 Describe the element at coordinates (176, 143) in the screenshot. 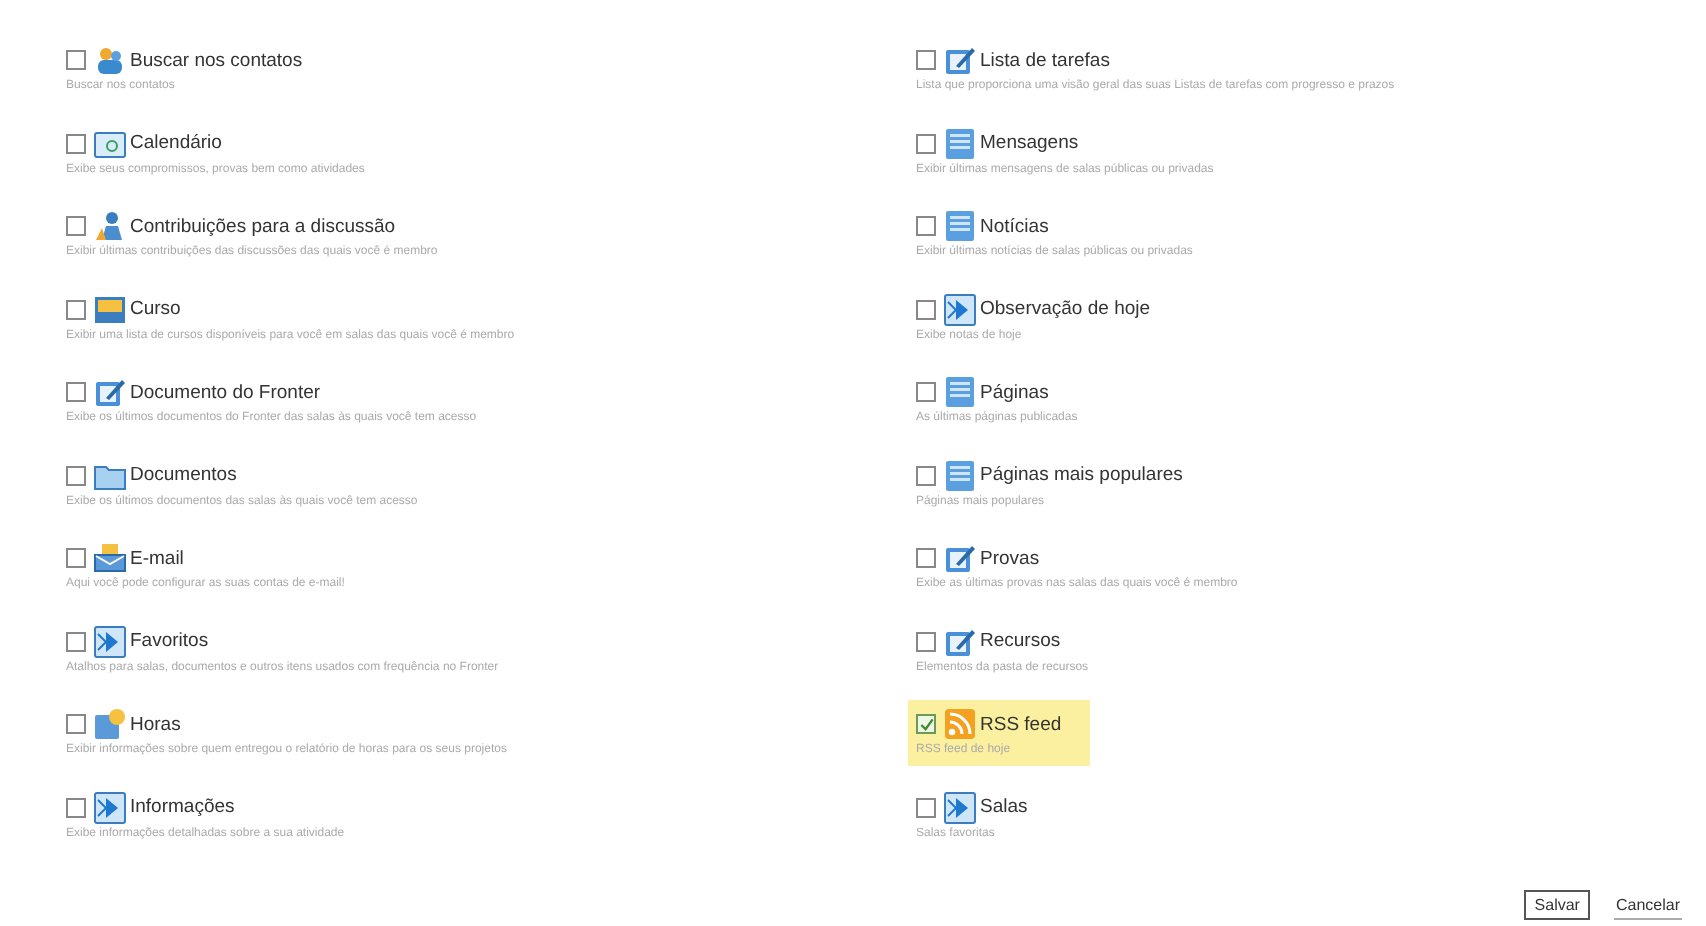

I see `widget-title: Calendário` at that location.